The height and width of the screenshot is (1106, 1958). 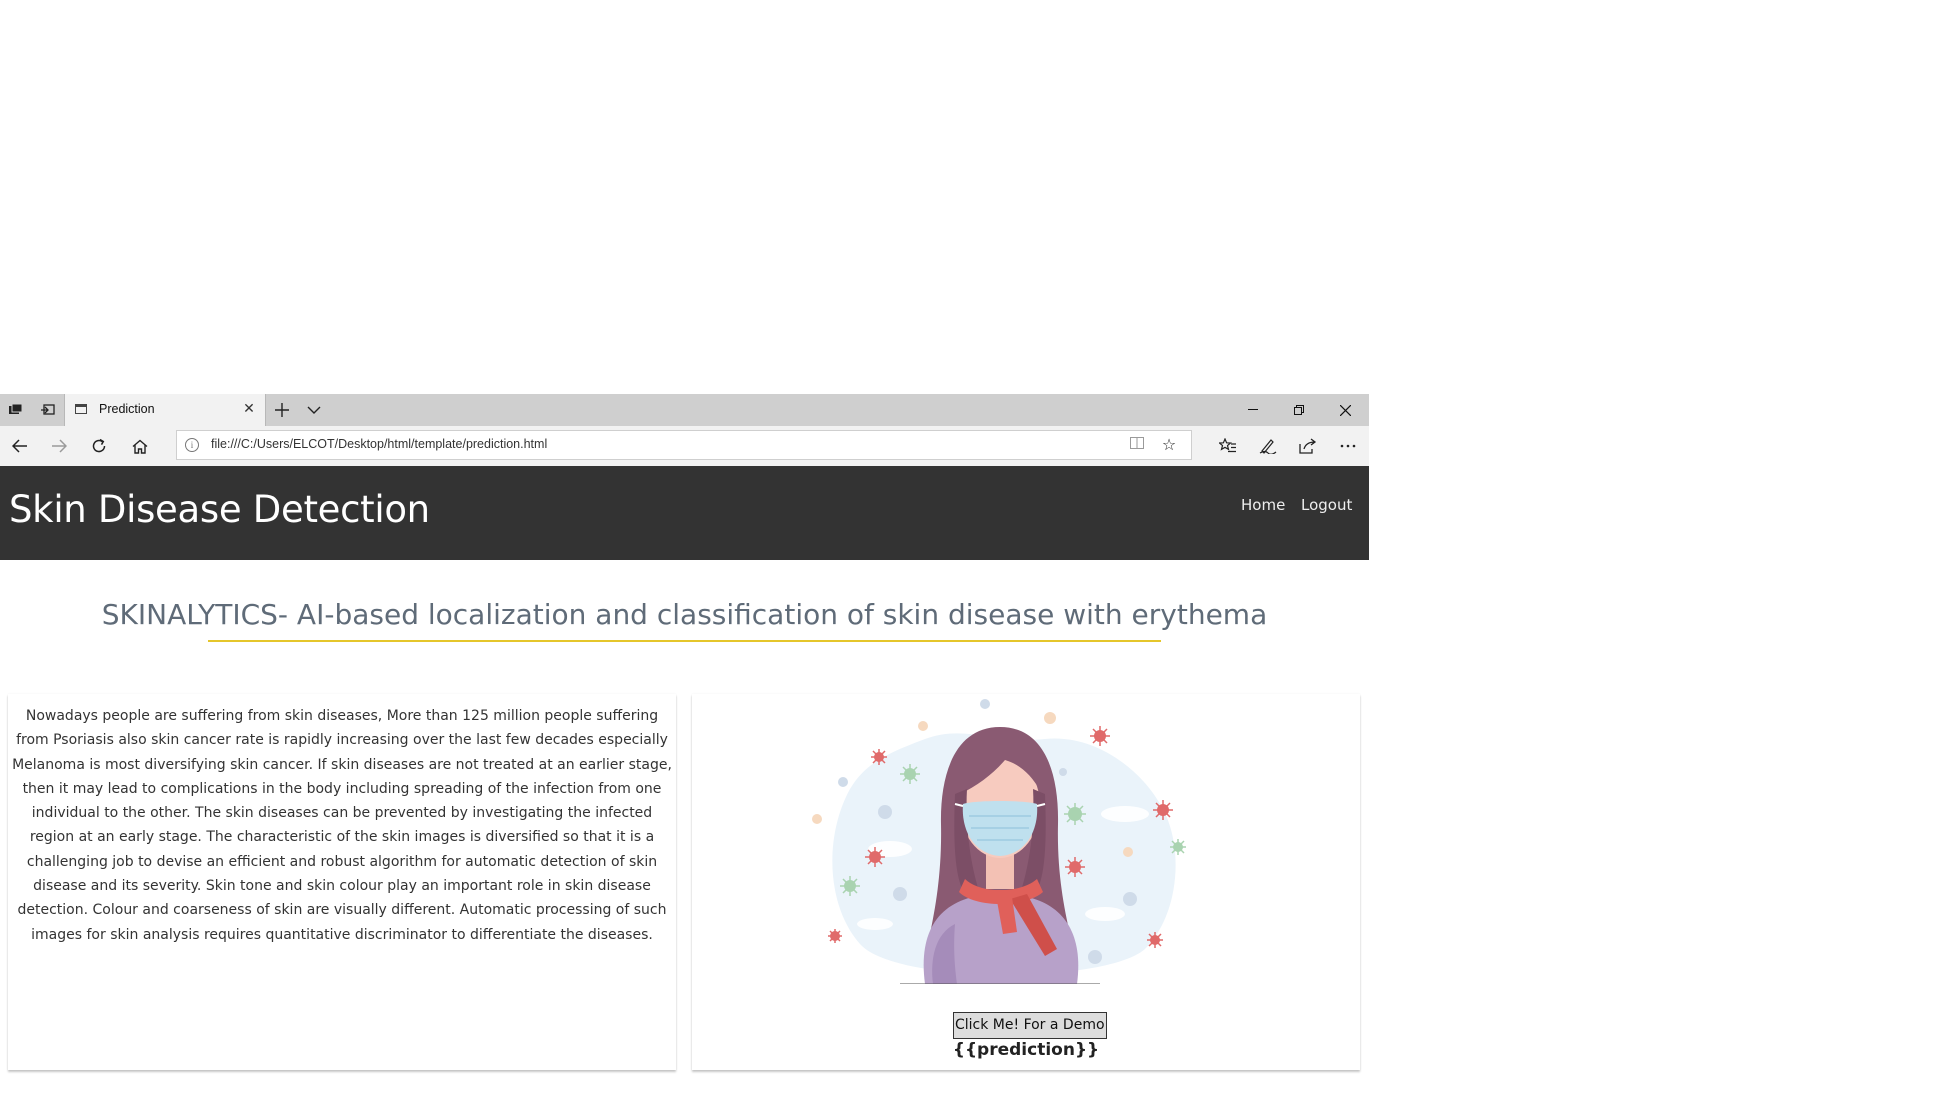 I want to click on prediction-output: {{prediction}}, so click(x=1026, y=1050).